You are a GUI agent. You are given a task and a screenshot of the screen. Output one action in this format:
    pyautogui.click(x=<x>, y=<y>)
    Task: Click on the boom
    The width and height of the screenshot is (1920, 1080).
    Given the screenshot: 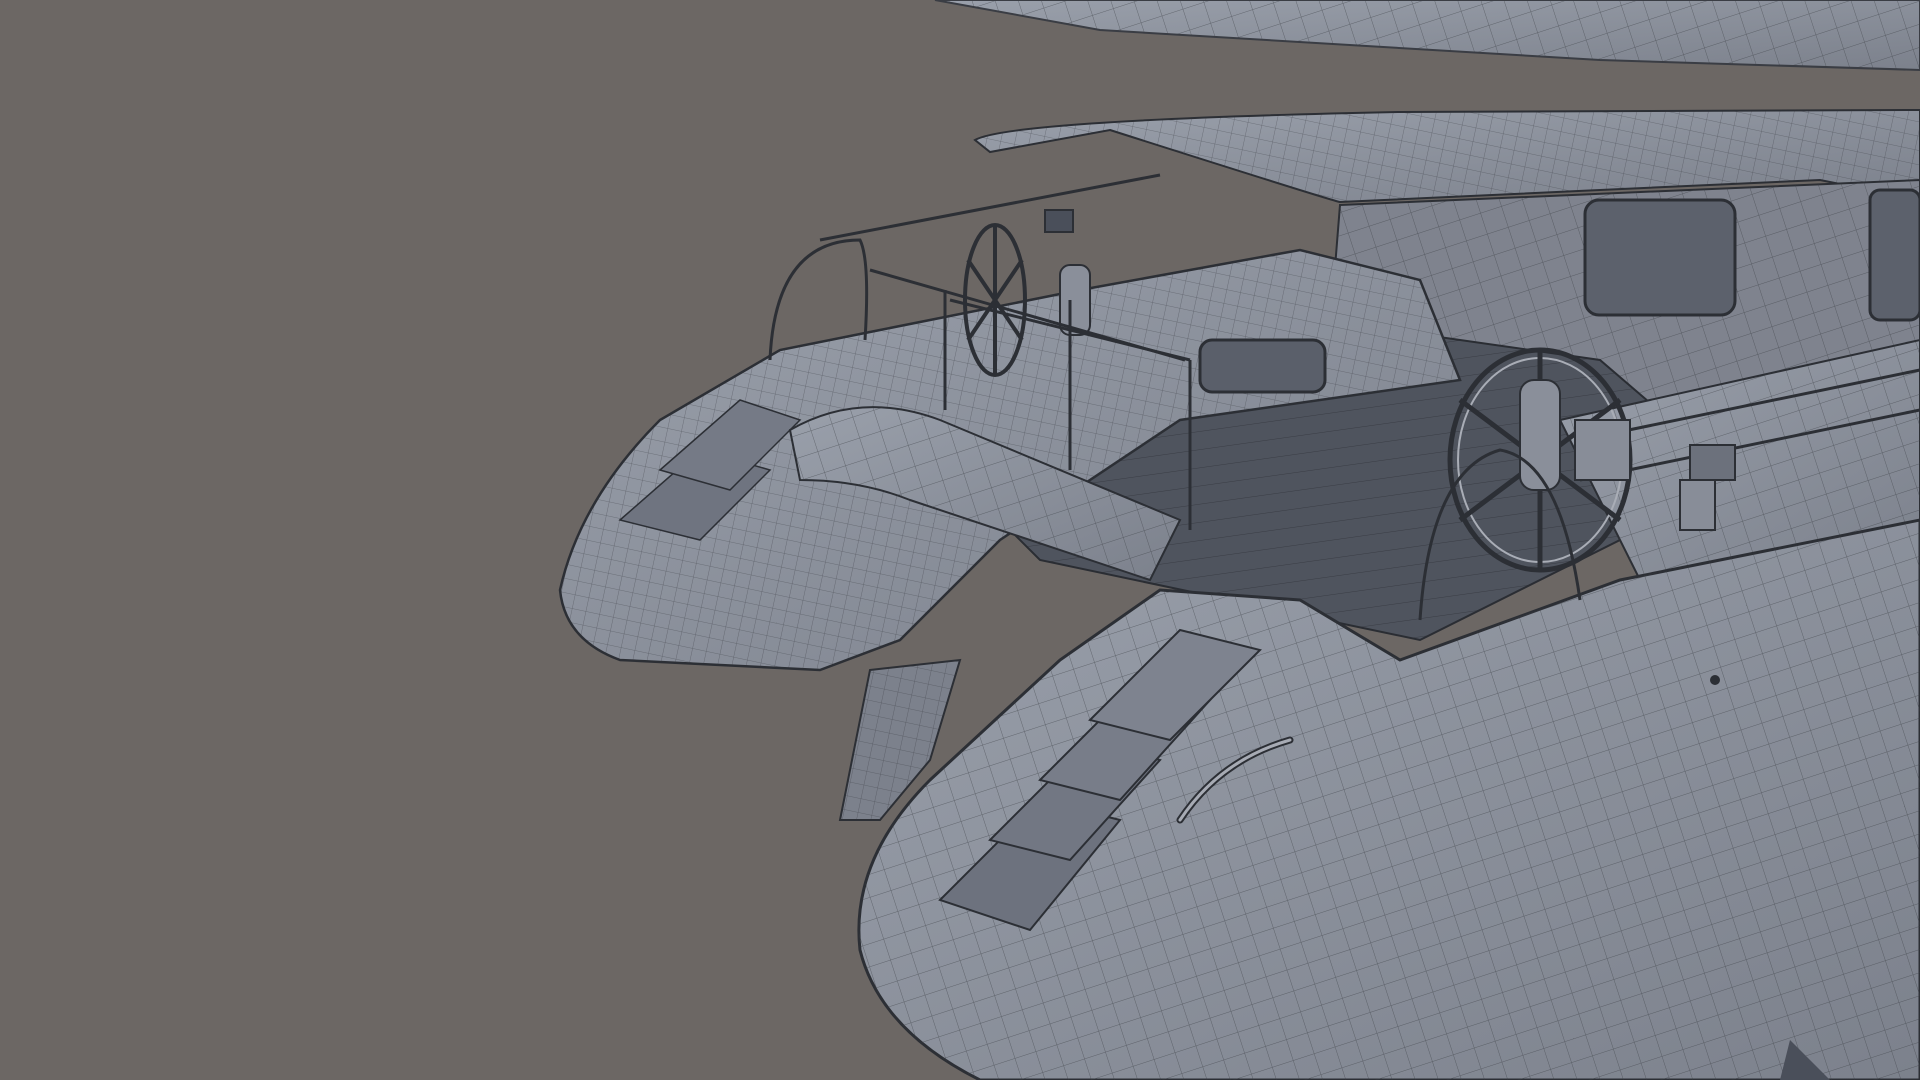 What is the action you would take?
    pyautogui.click(x=1427, y=36)
    